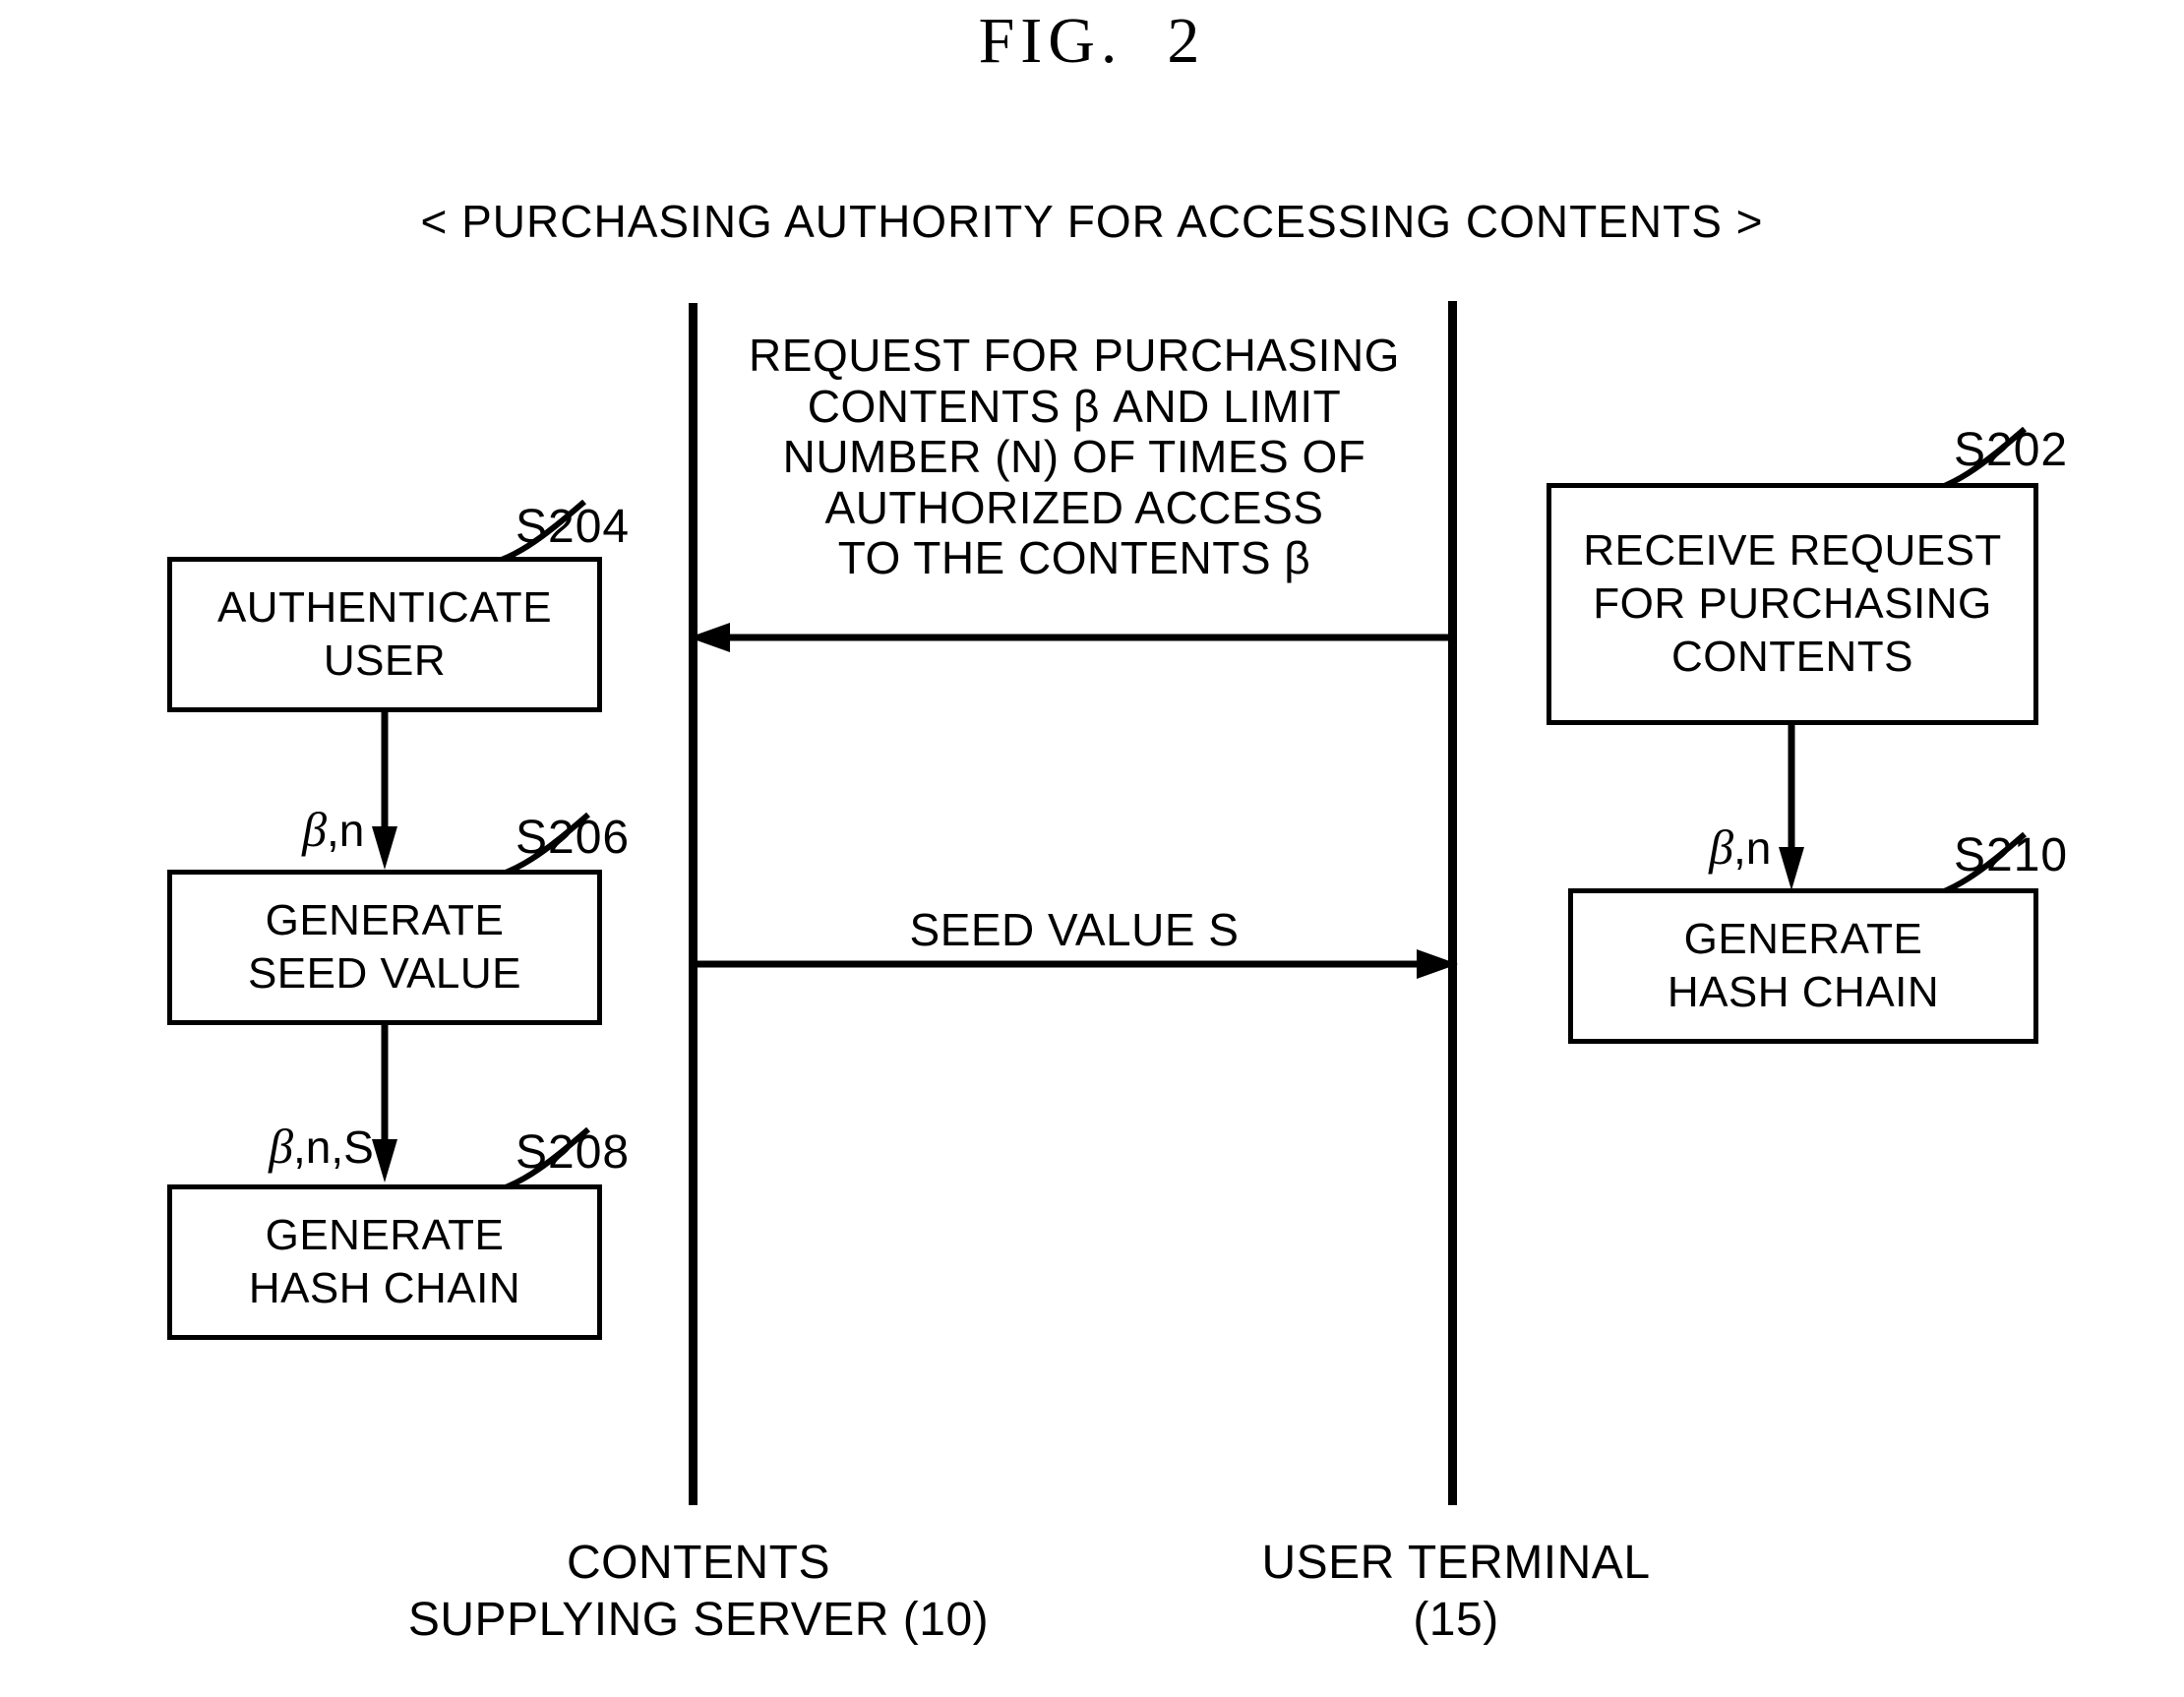  What do you see at coordinates (1791, 807) in the screenshot?
I see `connector-s202-to-s210` at bounding box center [1791, 807].